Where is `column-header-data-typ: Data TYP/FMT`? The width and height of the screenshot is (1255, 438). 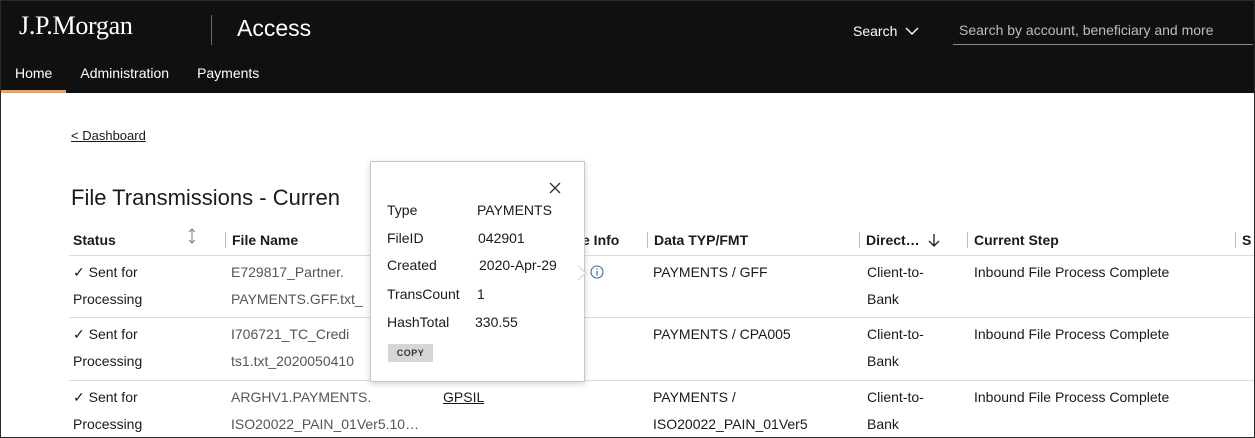 column-header-data-typ: Data TYP/FMT is located at coordinates (697, 240).